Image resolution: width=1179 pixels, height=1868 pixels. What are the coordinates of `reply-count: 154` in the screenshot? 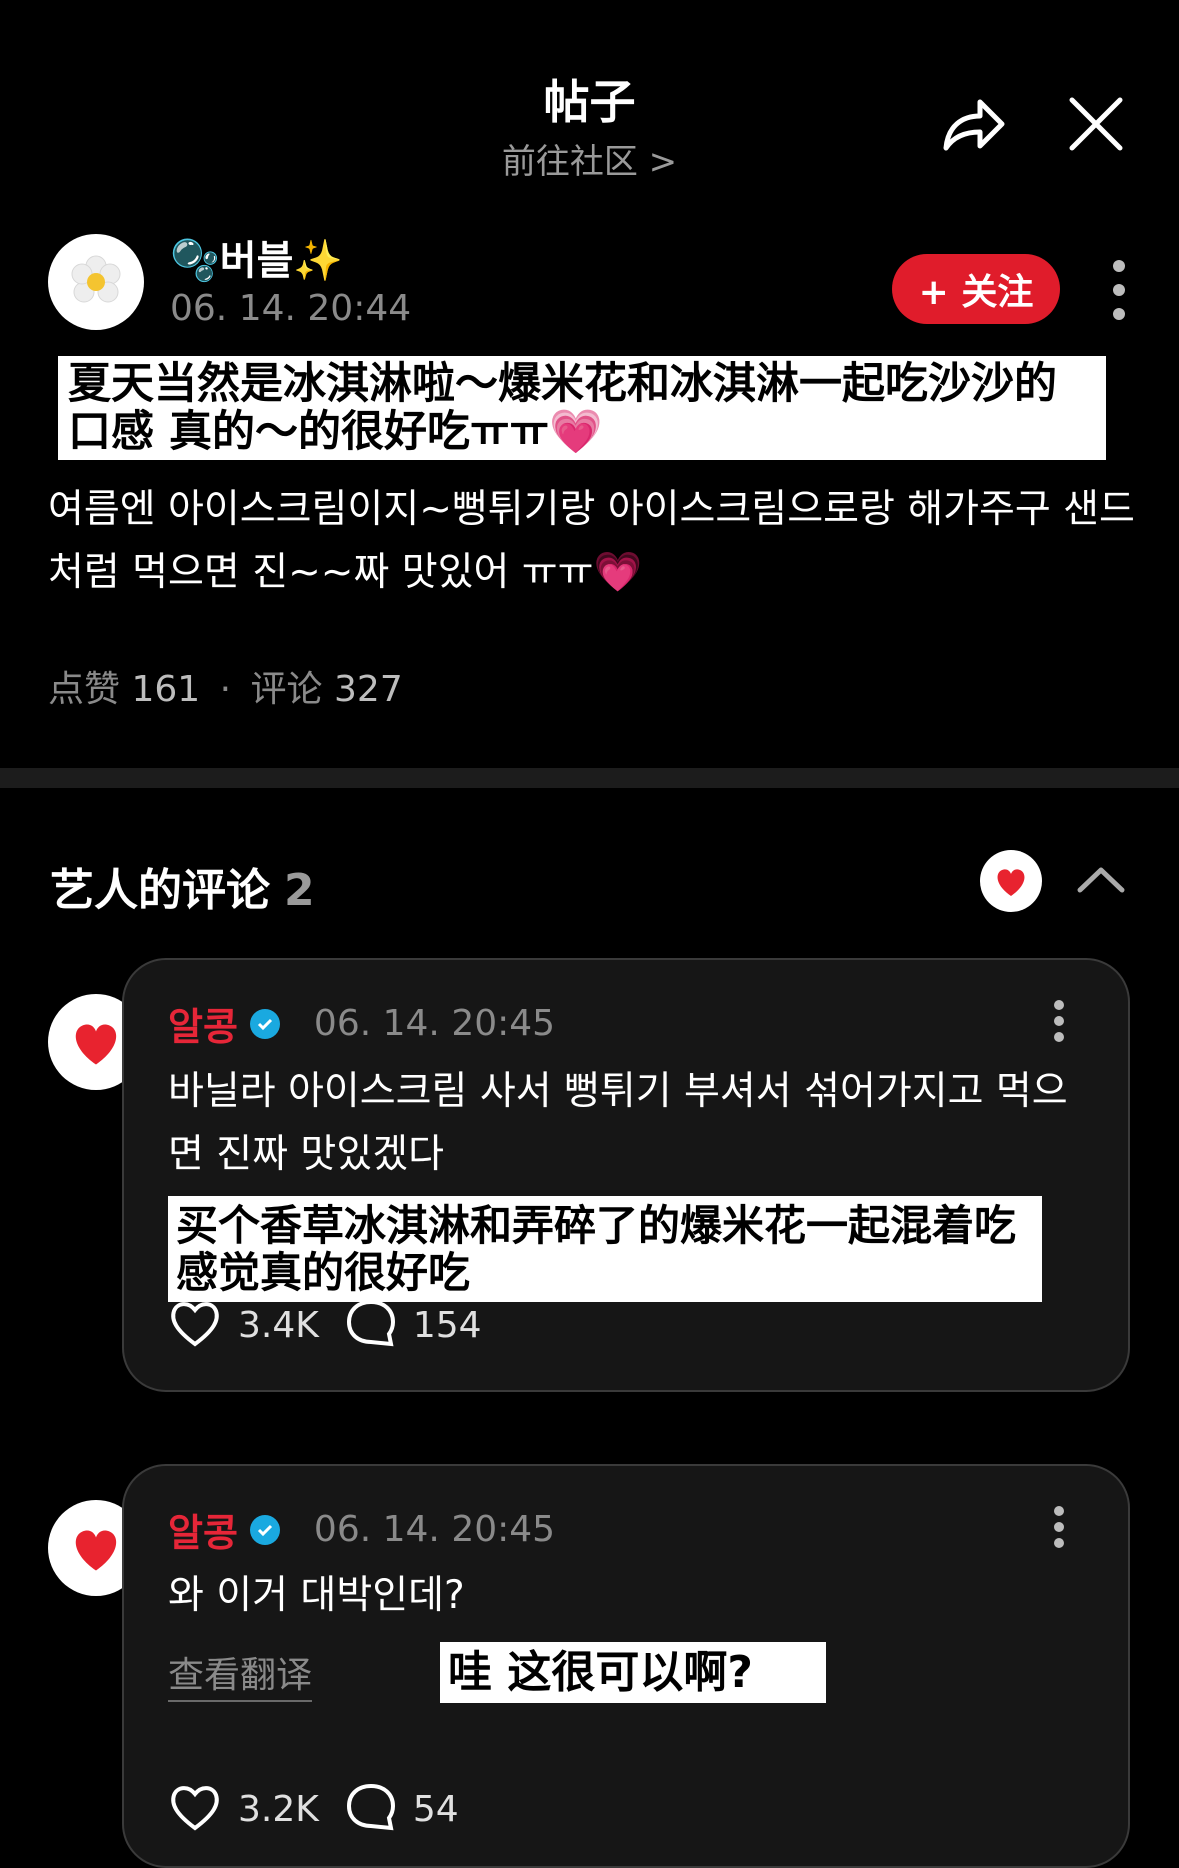 It's located at (447, 1325).